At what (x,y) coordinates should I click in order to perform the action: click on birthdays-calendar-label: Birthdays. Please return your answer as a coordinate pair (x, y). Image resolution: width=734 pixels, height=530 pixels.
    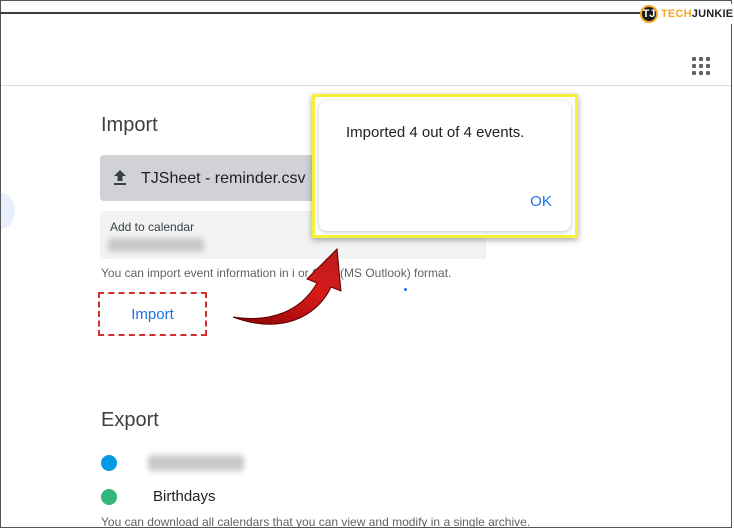
    Looking at the image, I should click on (184, 496).